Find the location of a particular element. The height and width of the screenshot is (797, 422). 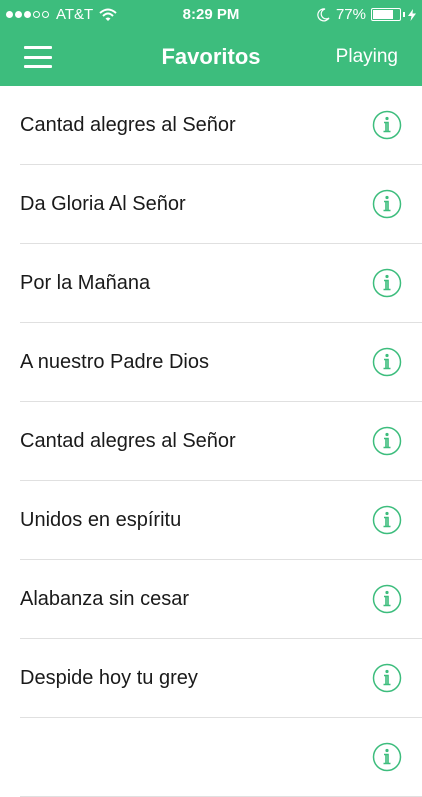

song-title: Despide hoy tu grey is located at coordinates (109, 678).